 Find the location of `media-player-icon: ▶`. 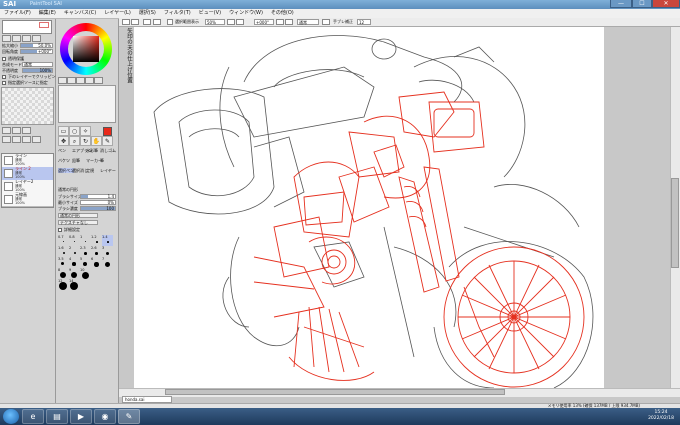

media-player-icon: ▶ is located at coordinates (81, 416).